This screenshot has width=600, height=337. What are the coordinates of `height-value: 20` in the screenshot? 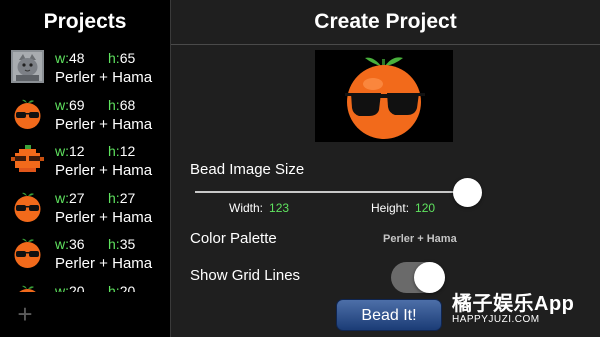 It's located at (127, 287).